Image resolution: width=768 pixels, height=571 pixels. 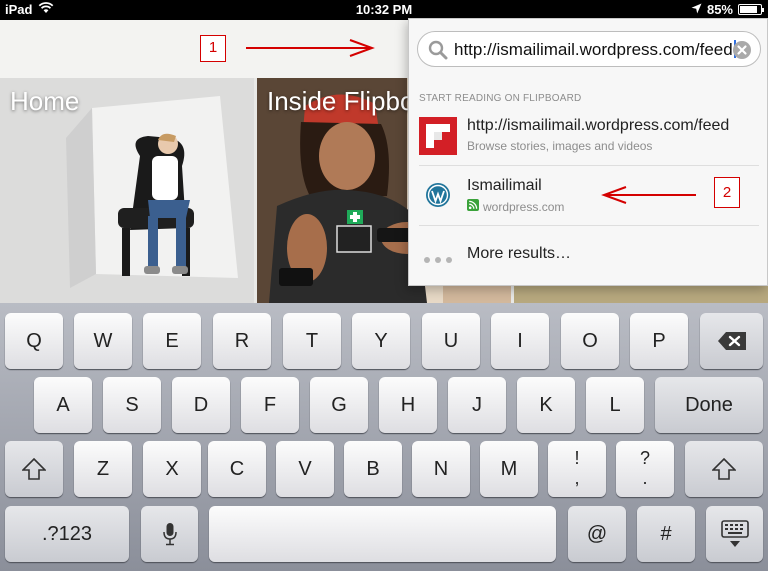 What do you see at coordinates (520, 341) in the screenshot?
I see `key-i: I` at bounding box center [520, 341].